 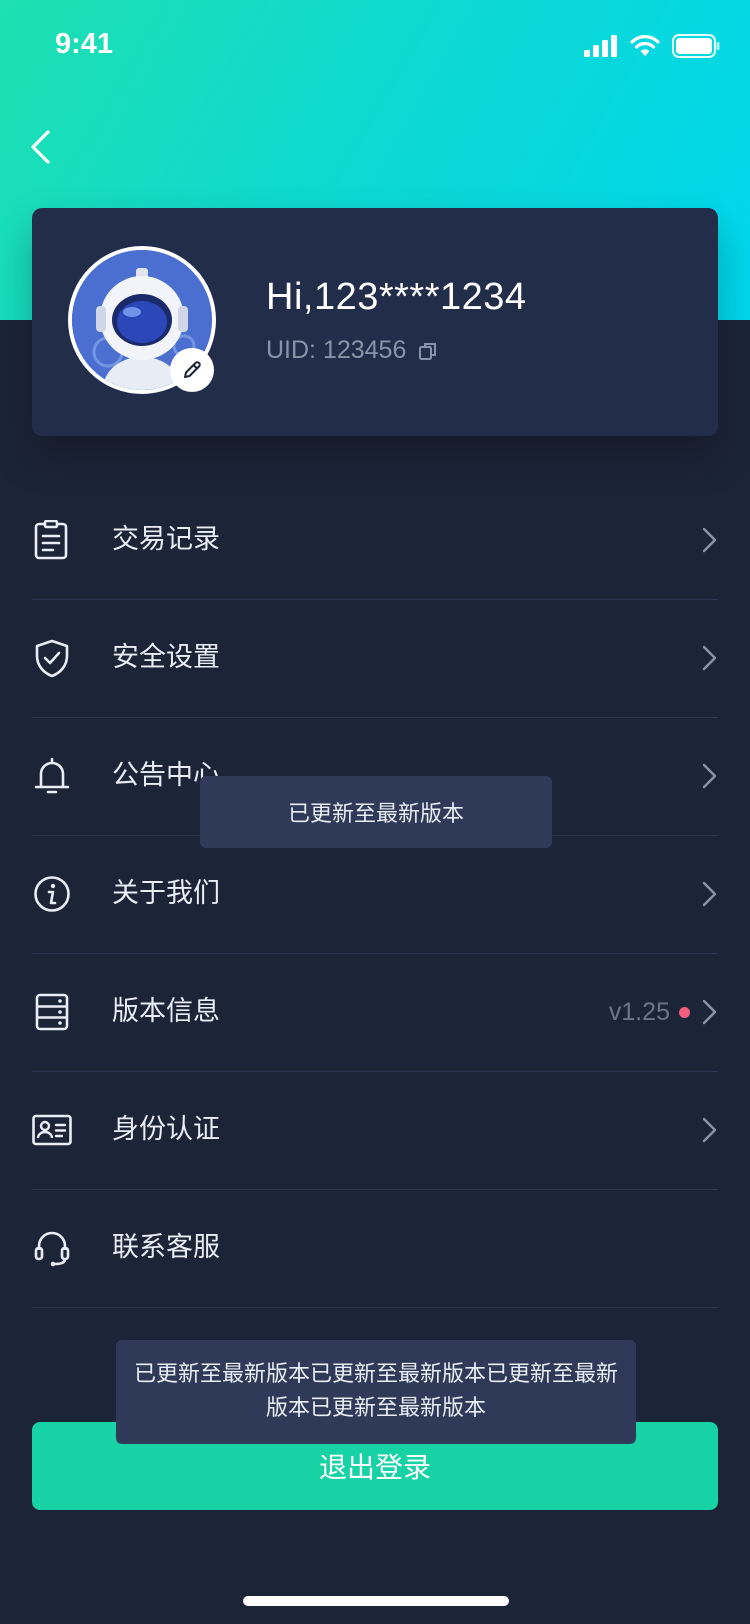 What do you see at coordinates (645, 45) in the screenshot?
I see `wifi-icon` at bounding box center [645, 45].